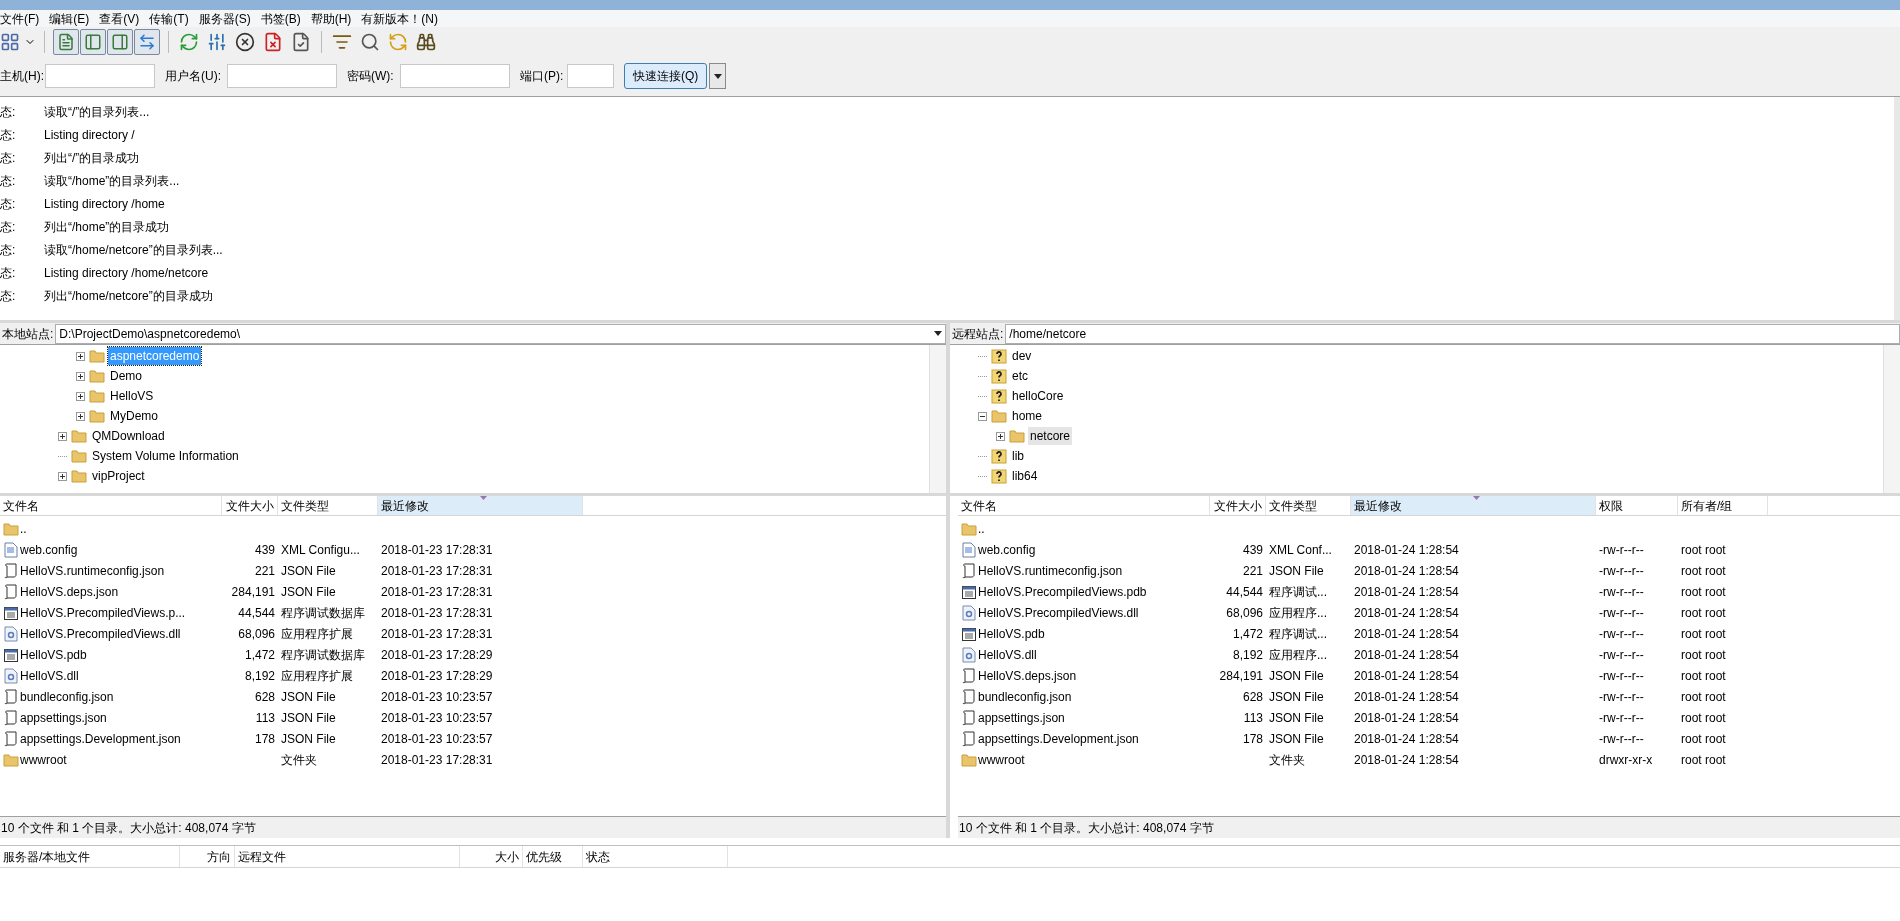  What do you see at coordinates (169, 18) in the screenshot?
I see `menu-item: 传输(T)` at bounding box center [169, 18].